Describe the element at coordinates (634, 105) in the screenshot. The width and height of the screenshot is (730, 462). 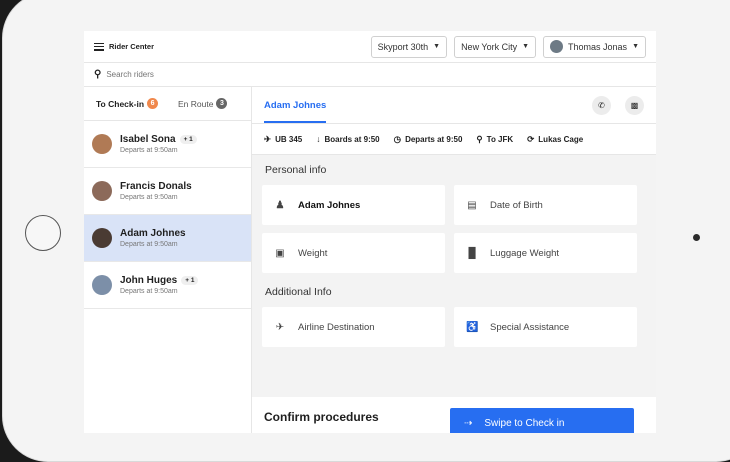
I see `message-icon: ▩` at that location.